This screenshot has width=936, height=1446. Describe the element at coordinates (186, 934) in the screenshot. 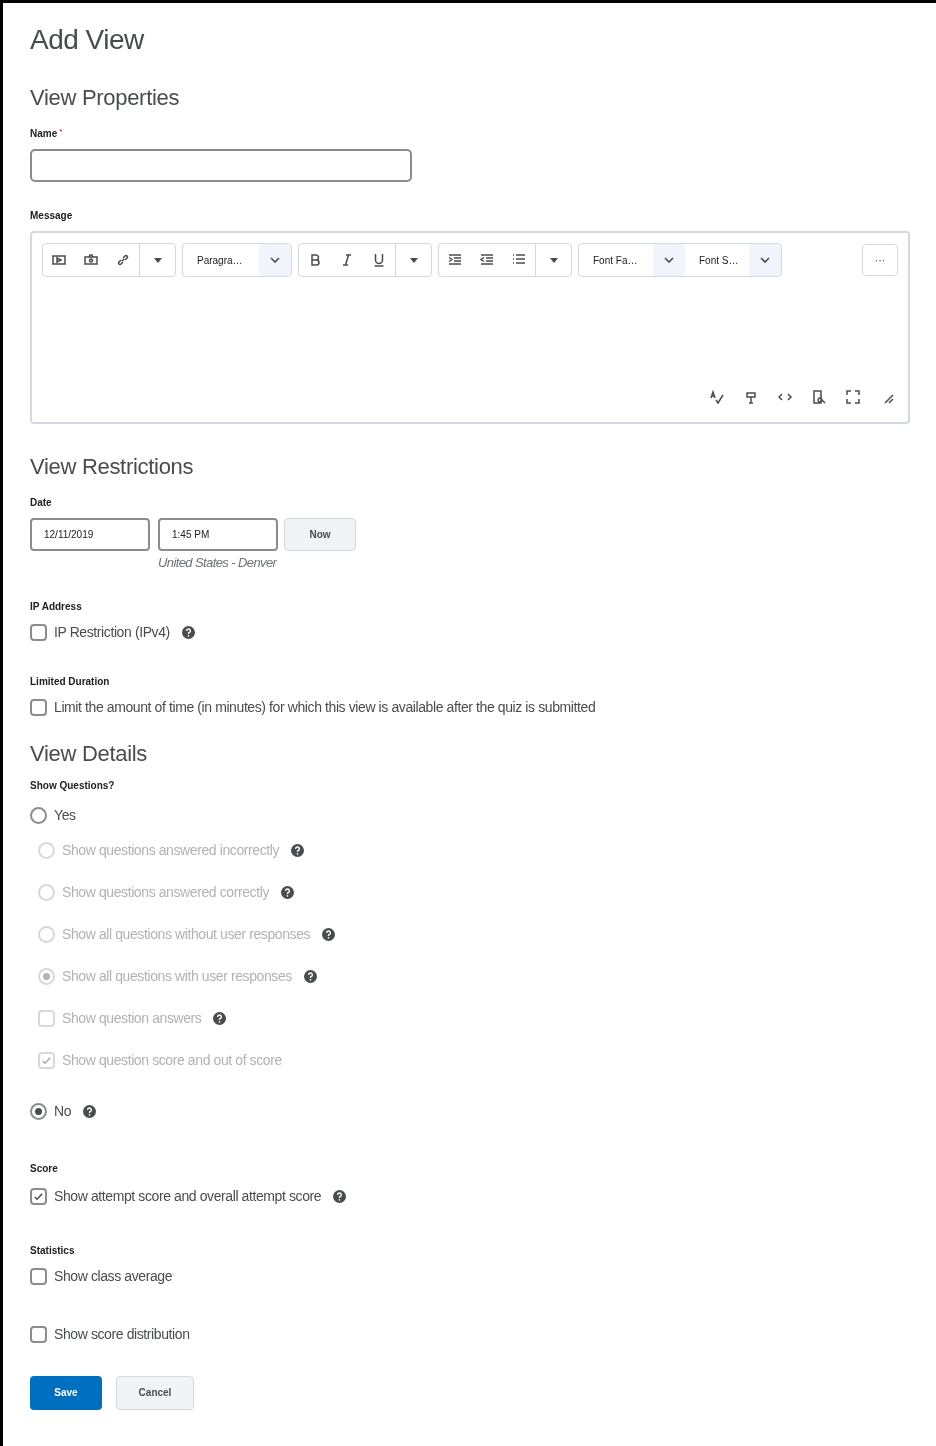

I see `option-label: Show all questions without user responses` at that location.